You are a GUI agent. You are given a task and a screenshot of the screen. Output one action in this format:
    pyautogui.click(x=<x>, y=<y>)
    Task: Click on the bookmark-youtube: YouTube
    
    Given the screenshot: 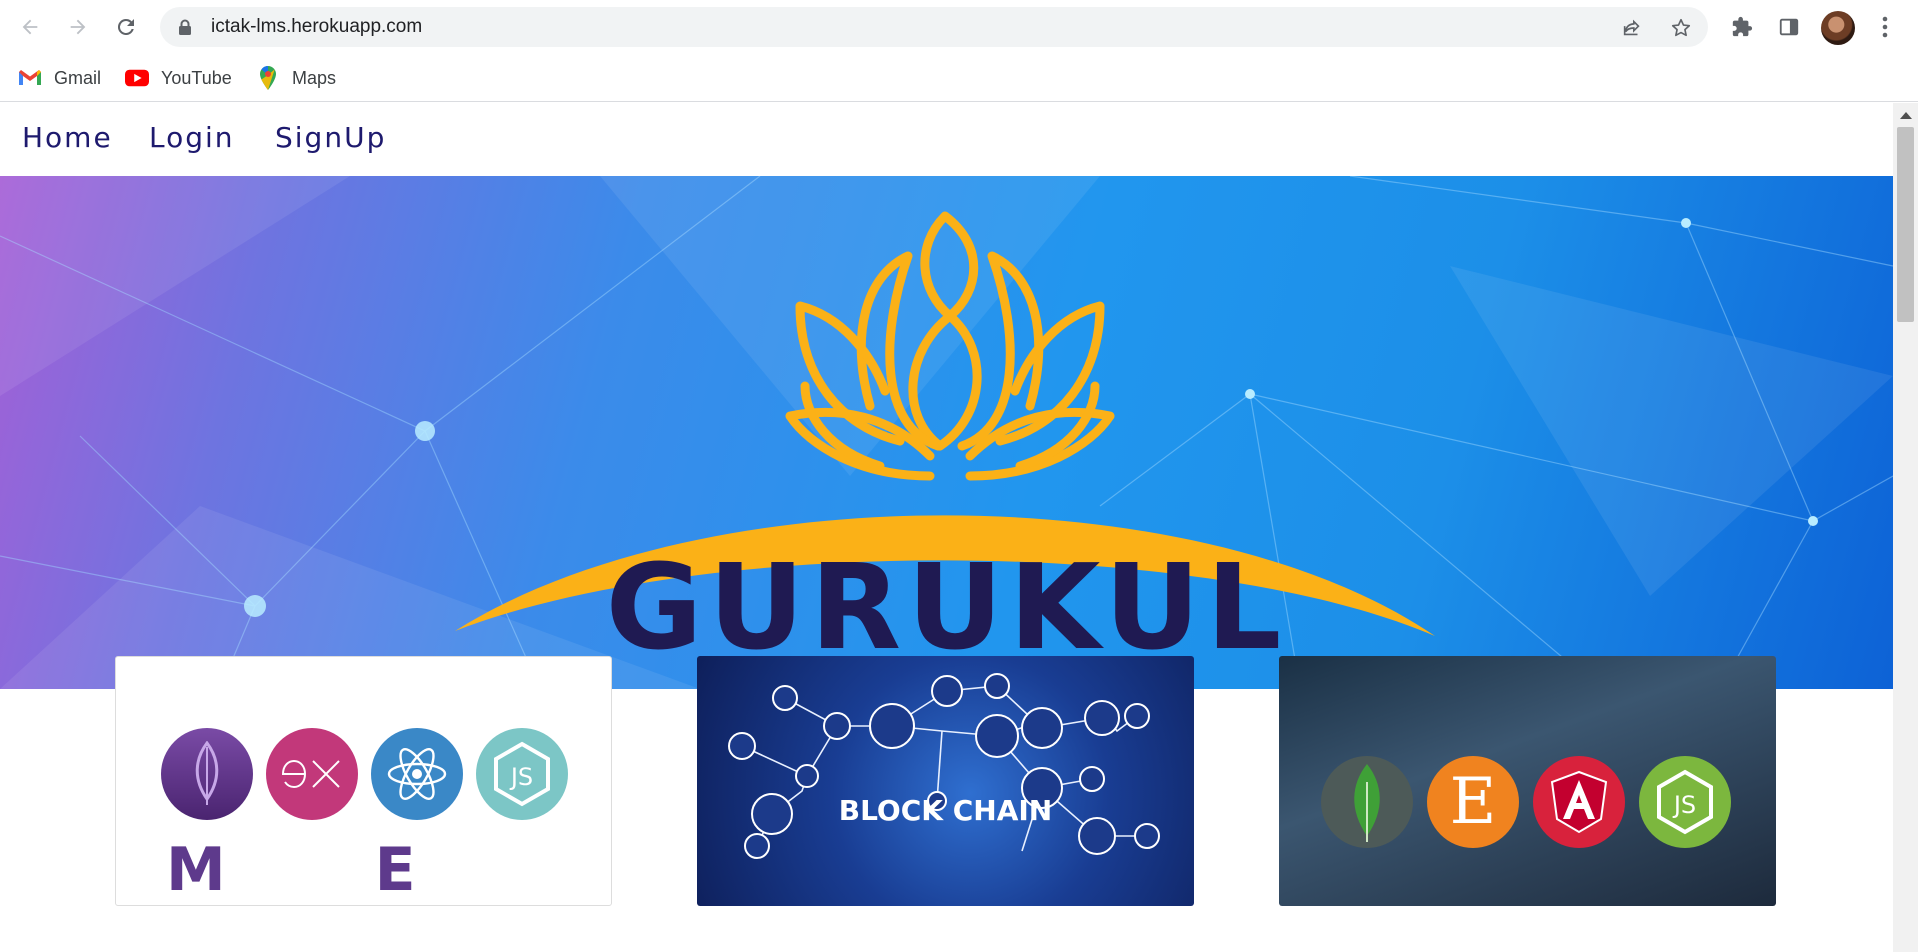 What is the action you would take?
    pyautogui.click(x=178, y=78)
    